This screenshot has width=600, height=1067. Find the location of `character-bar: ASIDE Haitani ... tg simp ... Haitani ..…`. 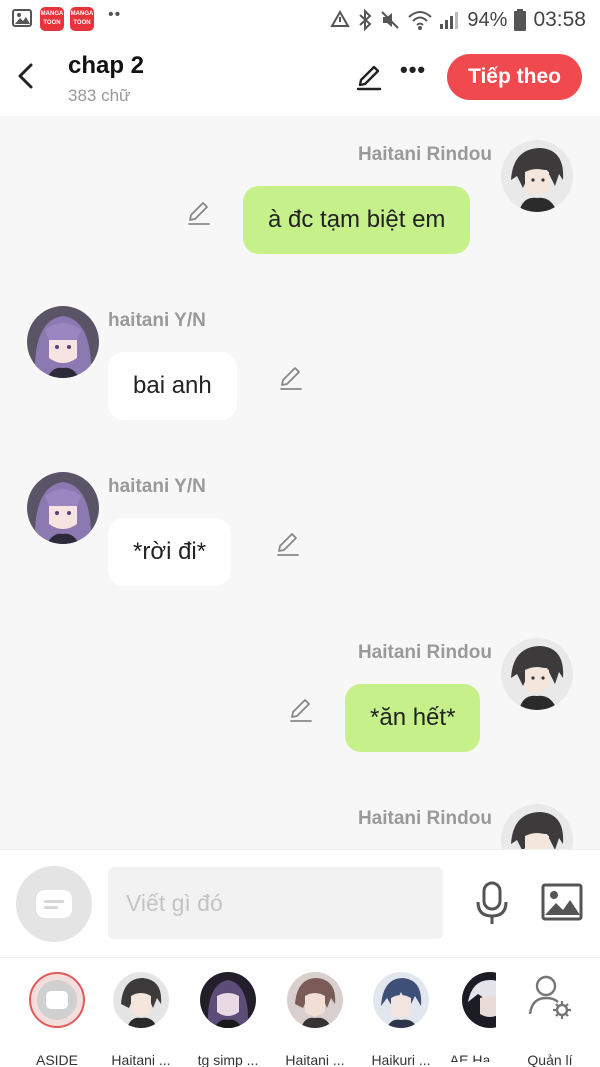

character-bar: ASIDE Haitani ... tg simp ... Haitani ..… is located at coordinates (300, 1012).